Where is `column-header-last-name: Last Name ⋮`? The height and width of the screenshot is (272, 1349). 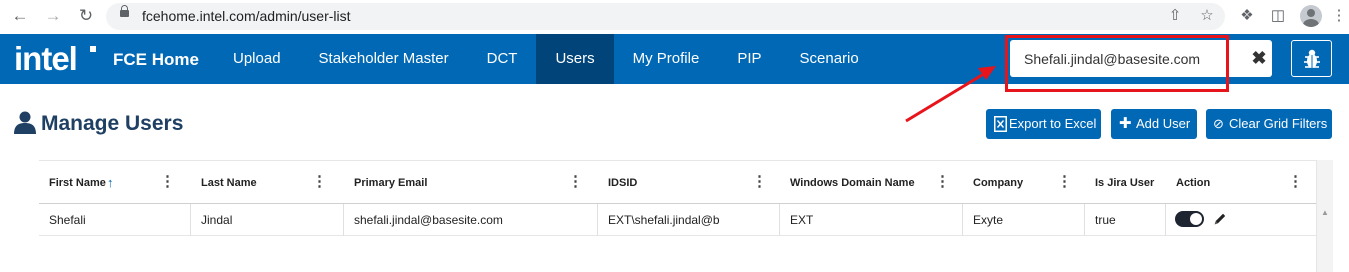 column-header-last-name: Last Name ⋮ is located at coordinates (267, 183).